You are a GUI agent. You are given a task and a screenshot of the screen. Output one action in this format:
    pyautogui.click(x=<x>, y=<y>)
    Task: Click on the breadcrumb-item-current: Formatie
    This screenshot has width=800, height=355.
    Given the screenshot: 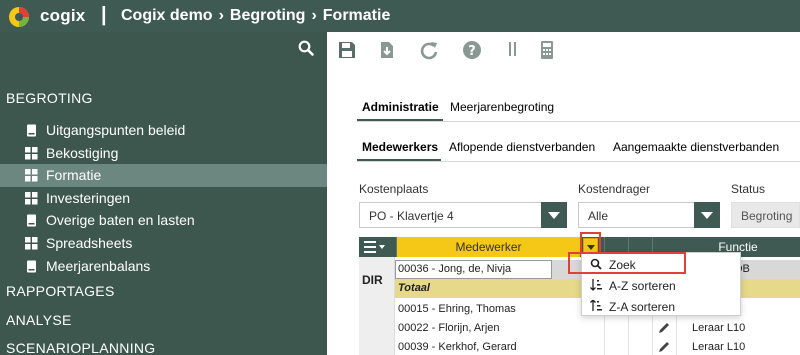 What is the action you would take?
    pyautogui.click(x=356, y=15)
    